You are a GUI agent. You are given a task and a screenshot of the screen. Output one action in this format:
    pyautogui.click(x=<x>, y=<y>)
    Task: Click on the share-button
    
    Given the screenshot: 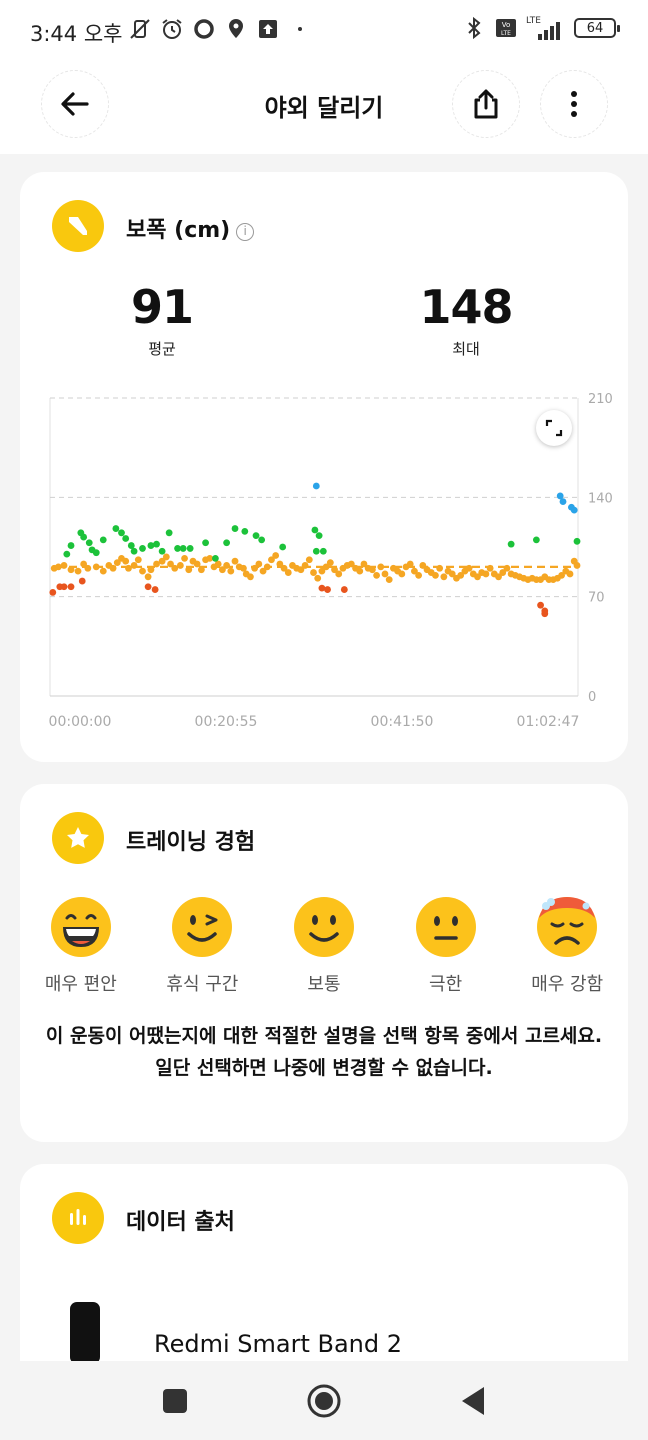 What is the action you would take?
    pyautogui.click(x=486, y=104)
    